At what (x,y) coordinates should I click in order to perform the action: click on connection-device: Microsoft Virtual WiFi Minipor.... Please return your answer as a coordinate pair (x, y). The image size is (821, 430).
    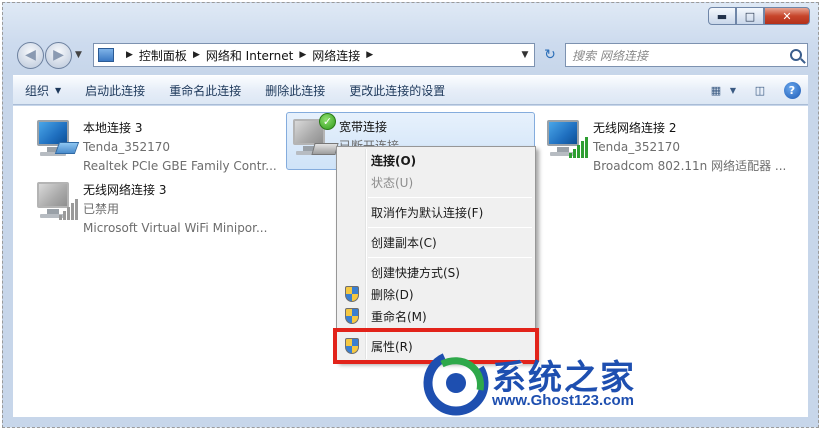
    Looking at the image, I should click on (175, 228).